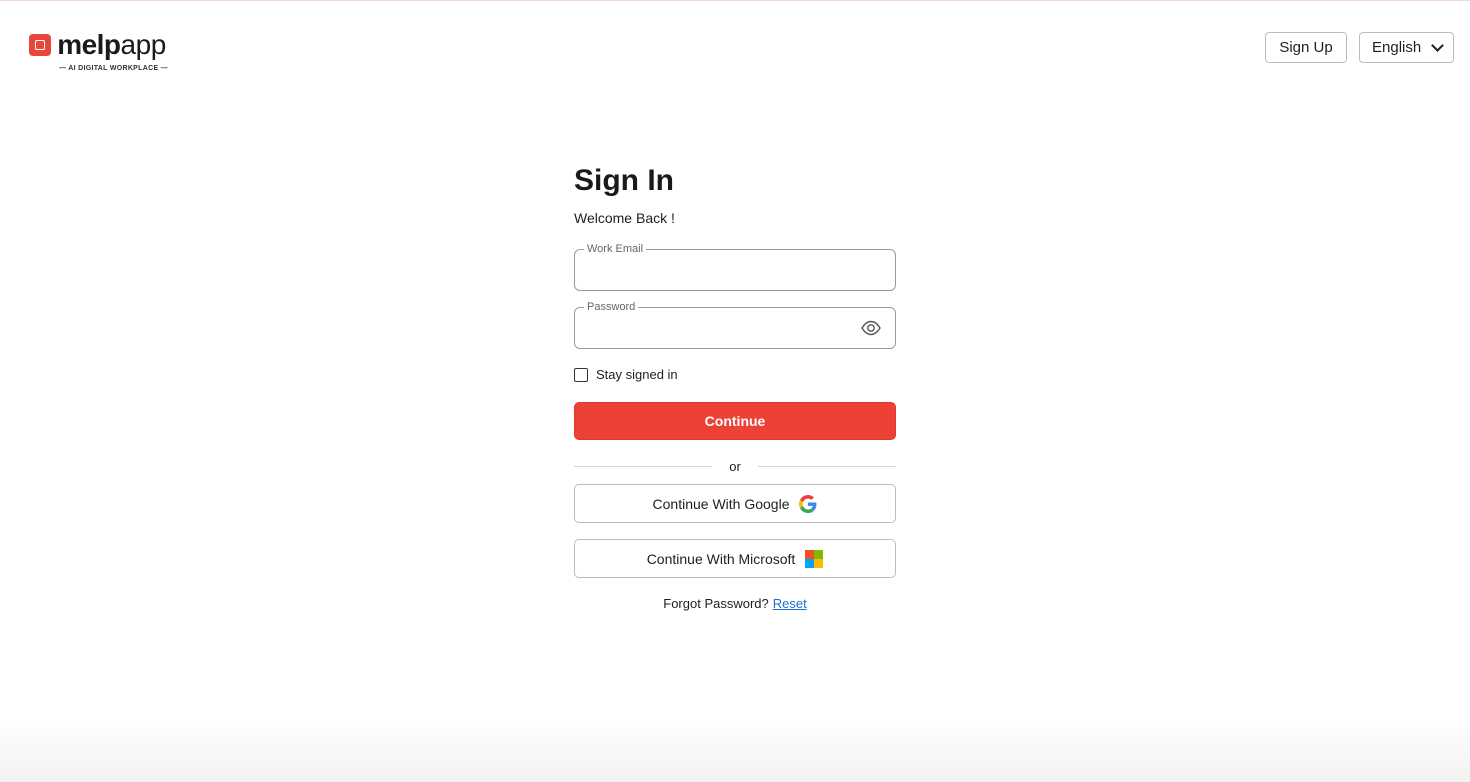 This screenshot has width=1470, height=782. I want to click on continue-button: Continue, so click(735, 421).